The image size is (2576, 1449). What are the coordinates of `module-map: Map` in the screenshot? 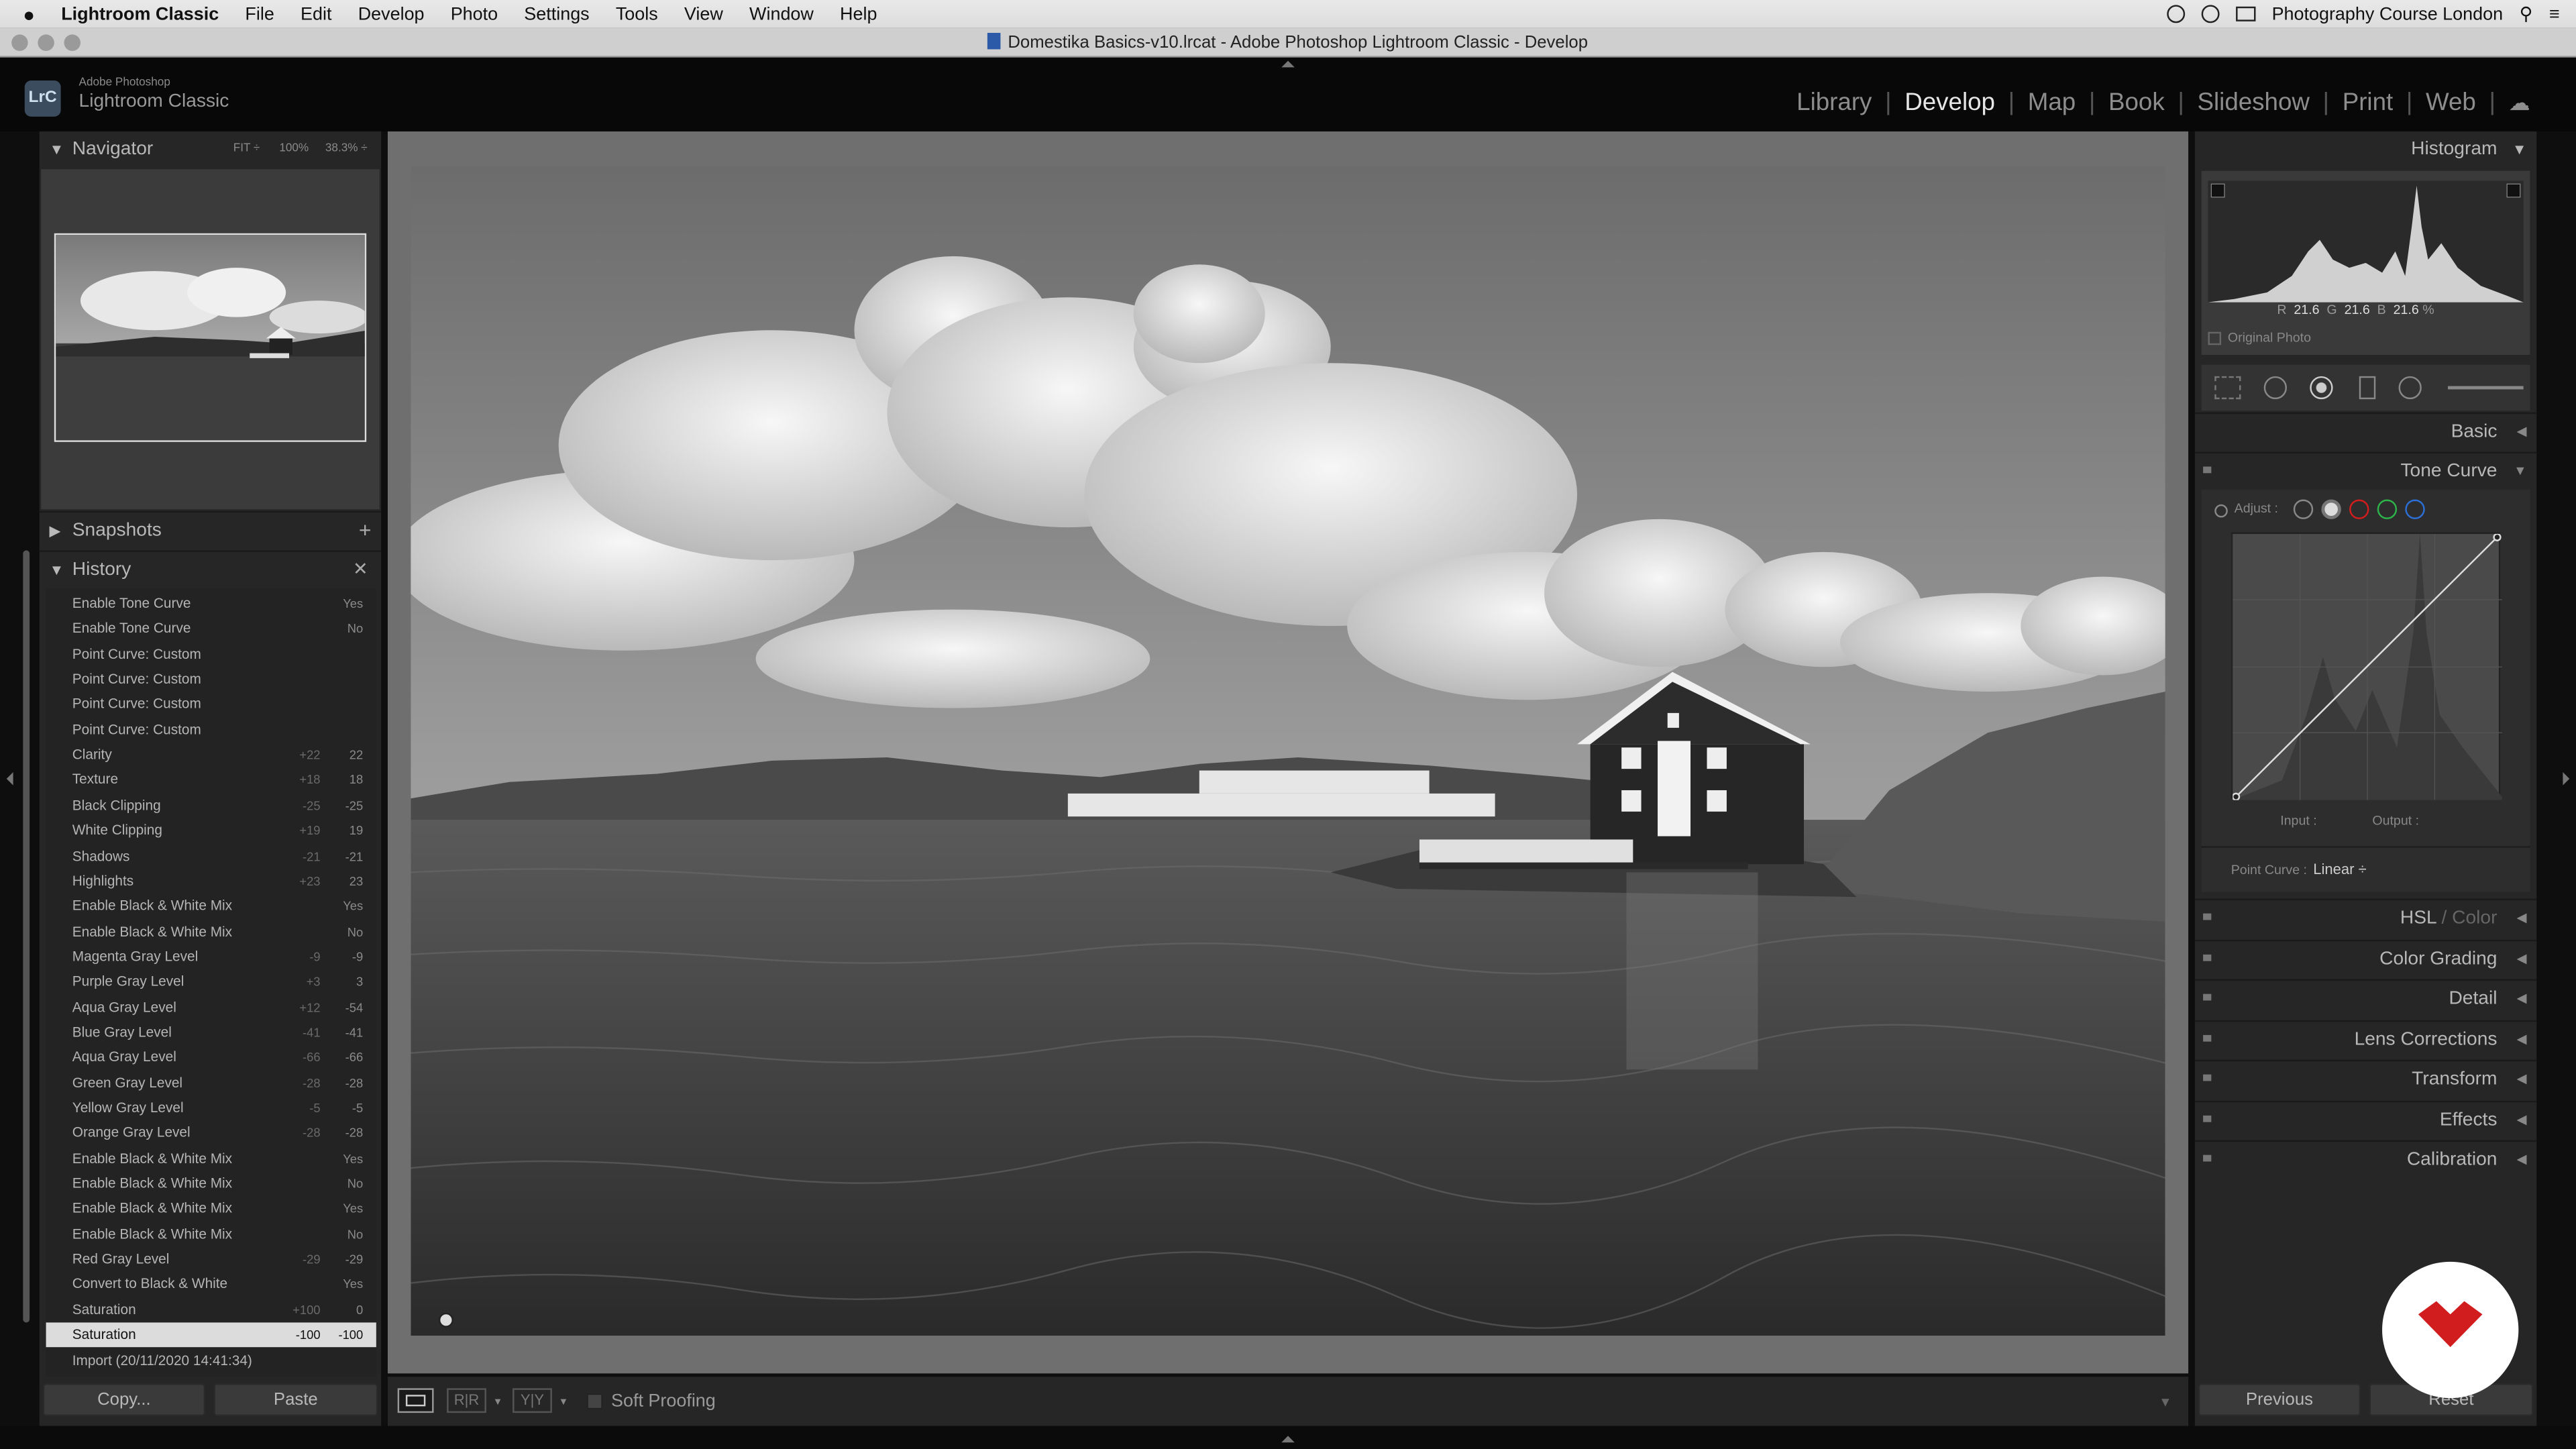 It's located at (2052, 103).